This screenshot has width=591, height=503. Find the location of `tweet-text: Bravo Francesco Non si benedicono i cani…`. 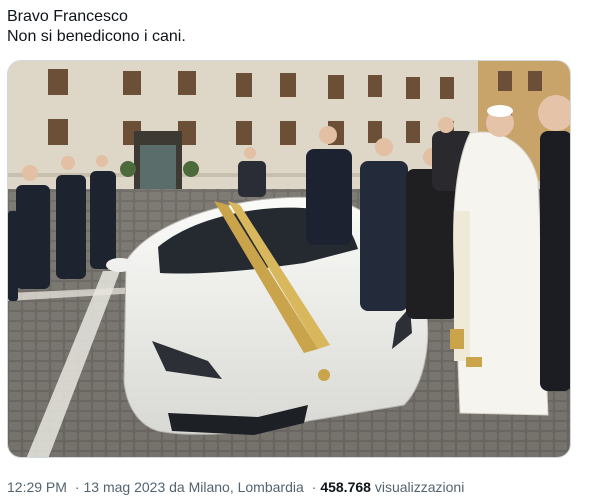

tweet-text: Bravo Francesco Non si benedicono i cani… is located at coordinates (96, 26).